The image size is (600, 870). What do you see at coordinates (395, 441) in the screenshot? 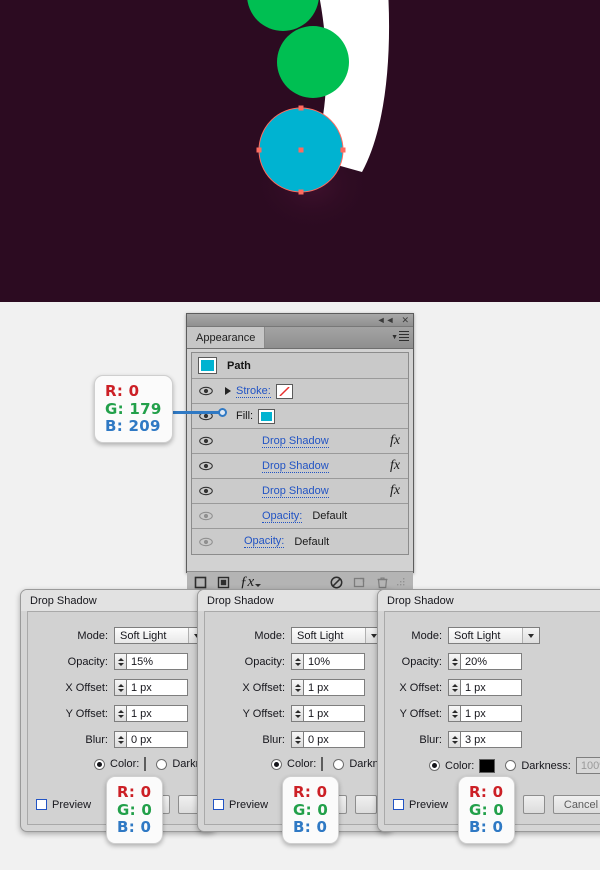
I see `drop-shadow-1-fx-button: fx` at bounding box center [395, 441].